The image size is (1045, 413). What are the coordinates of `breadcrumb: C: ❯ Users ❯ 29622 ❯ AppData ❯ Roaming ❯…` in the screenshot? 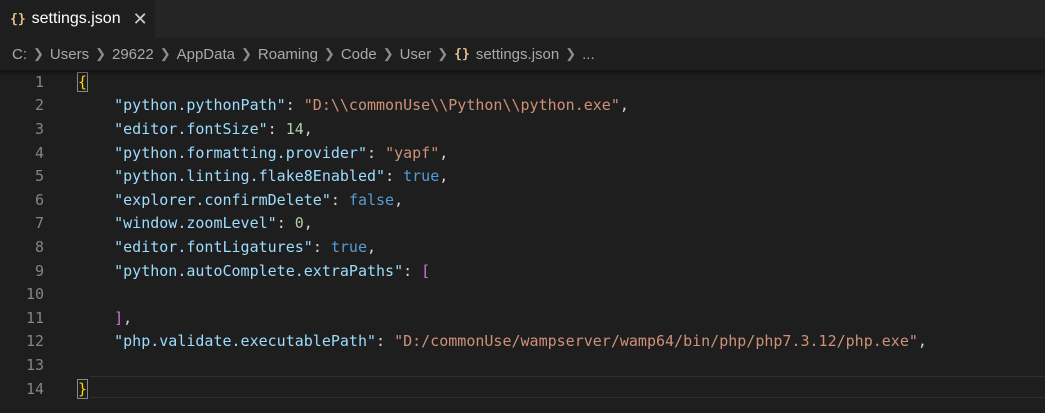 It's located at (522, 54).